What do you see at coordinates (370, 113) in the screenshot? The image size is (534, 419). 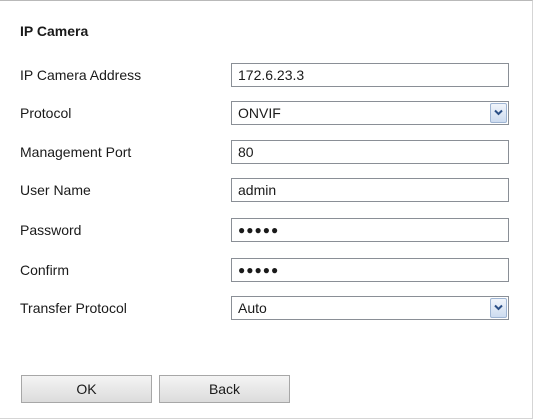 I see `protocol-select: ONVIF` at bounding box center [370, 113].